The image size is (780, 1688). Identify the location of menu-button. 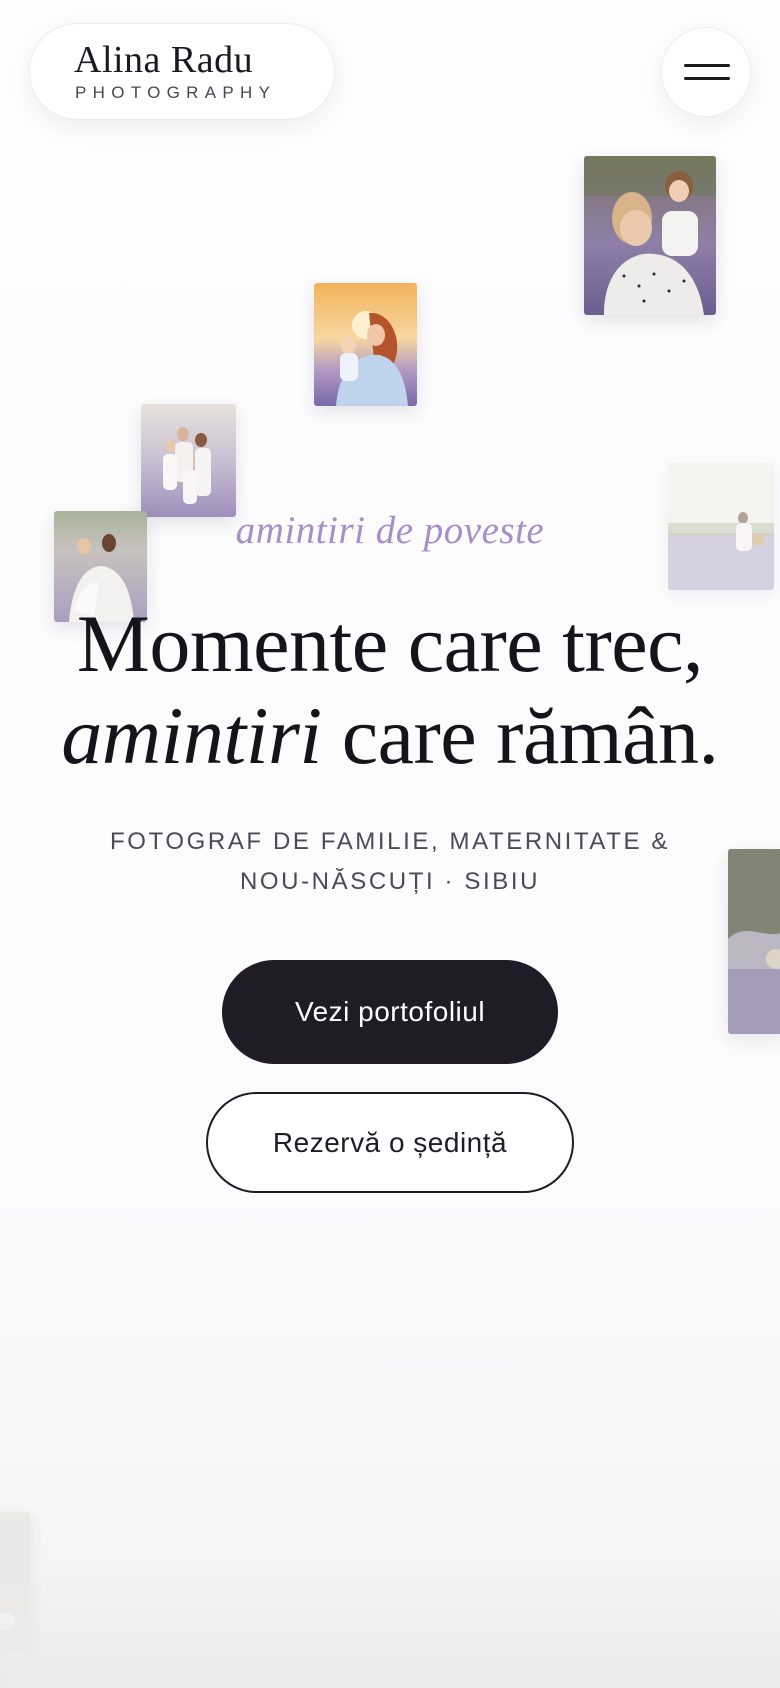
(706, 72).